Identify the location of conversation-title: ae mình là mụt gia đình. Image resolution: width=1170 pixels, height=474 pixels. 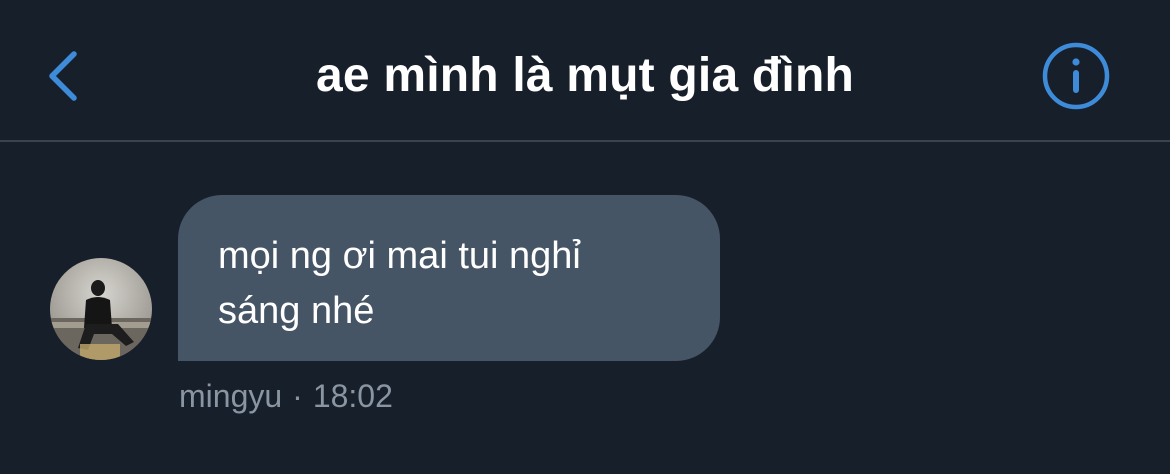
(585, 75).